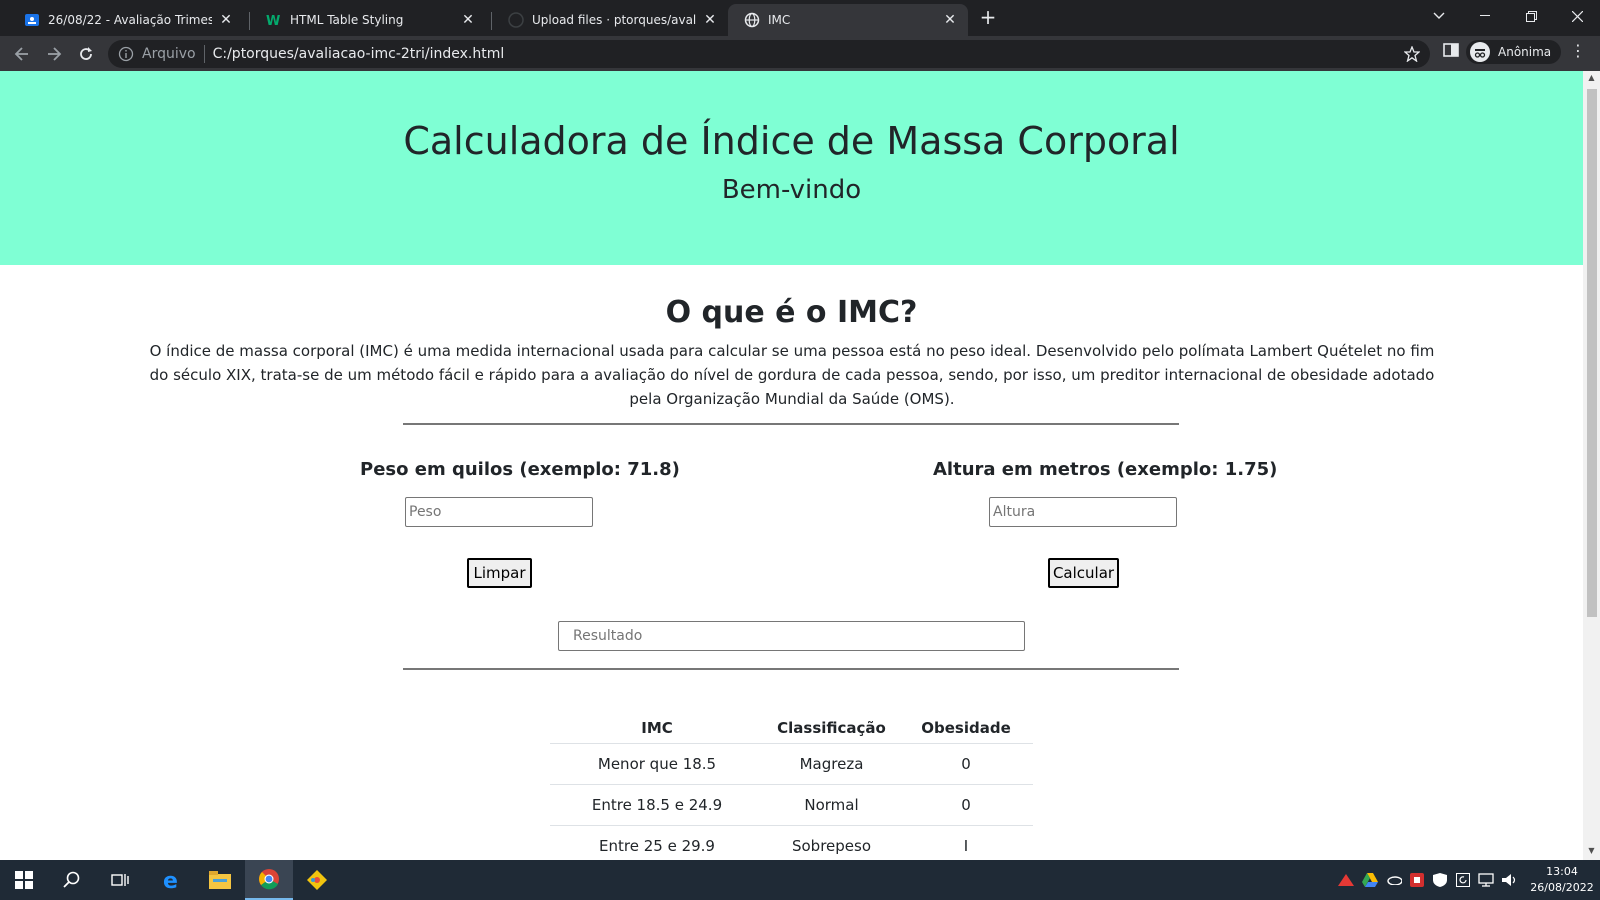  I want to click on column-header: IMC, so click(657, 728).